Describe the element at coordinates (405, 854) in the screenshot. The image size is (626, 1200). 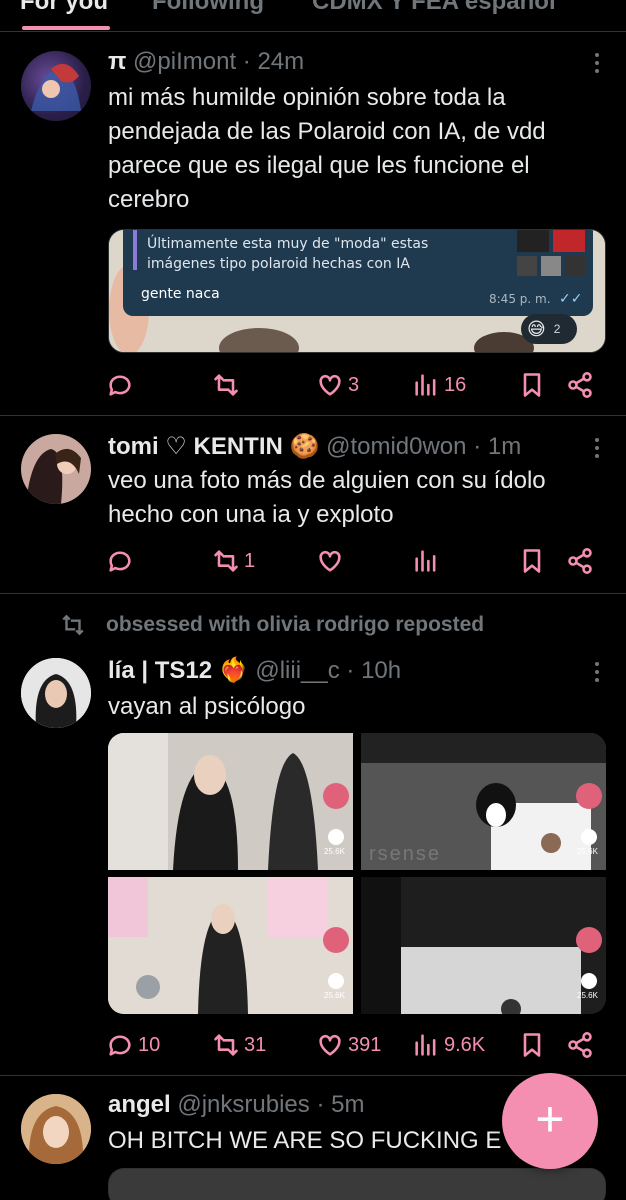
I see `media-watermark: rsense` at that location.